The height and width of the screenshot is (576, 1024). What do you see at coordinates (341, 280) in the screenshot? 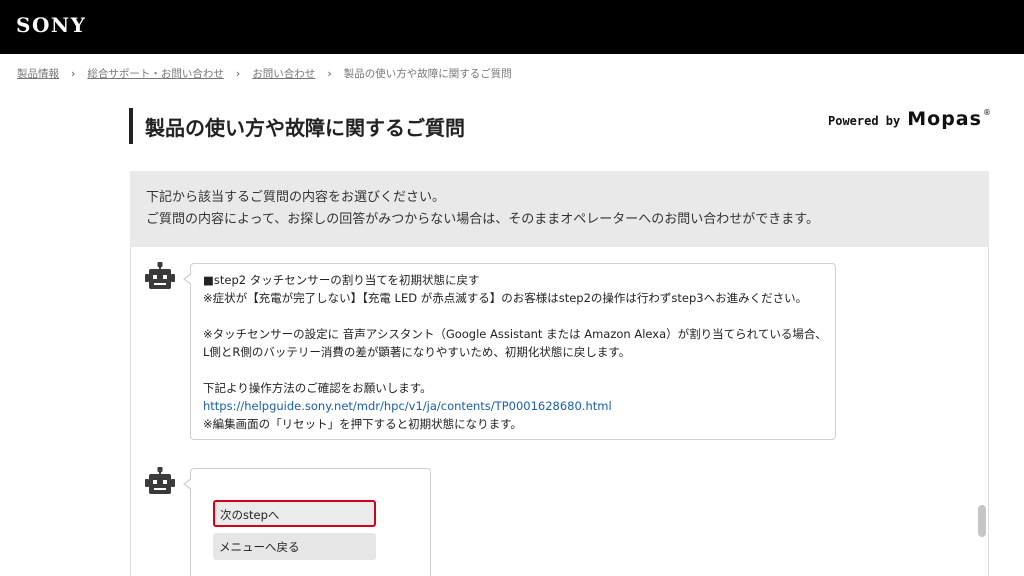
I see `message-heading: ■step2 タッチセンサーの割り当てを初期状態に戻す` at bounding box center [341, 280].